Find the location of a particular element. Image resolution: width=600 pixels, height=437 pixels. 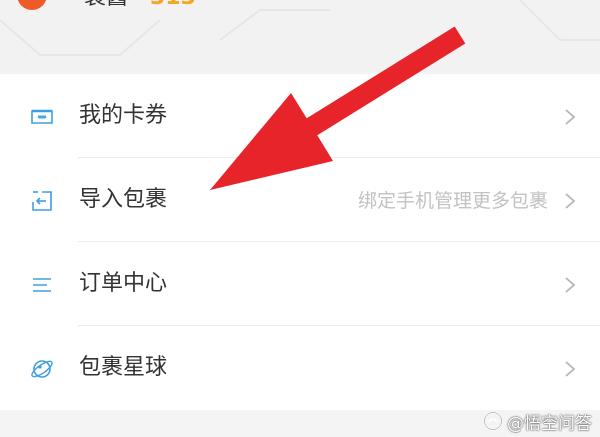

wukong-logo-icon is located at coordinates (493, 421).